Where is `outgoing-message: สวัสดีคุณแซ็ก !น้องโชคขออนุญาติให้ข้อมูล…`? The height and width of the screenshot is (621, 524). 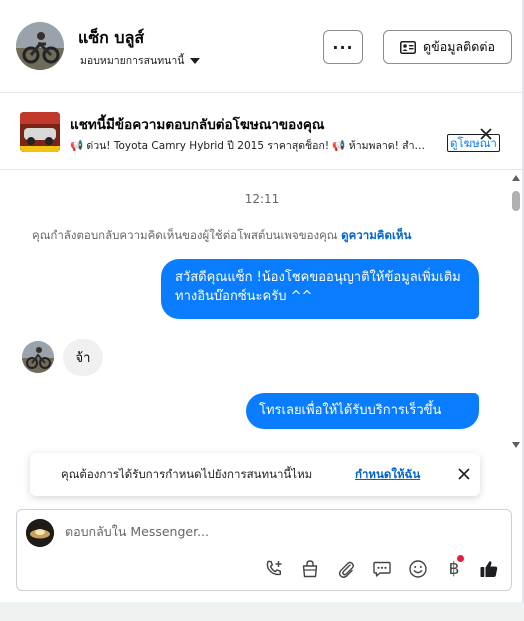 outgoing-message: สวัสดีคุณแซ็ก !น้องโชคขออนุญาติให้ข้อมูล… is located at coordinates (320, 289).